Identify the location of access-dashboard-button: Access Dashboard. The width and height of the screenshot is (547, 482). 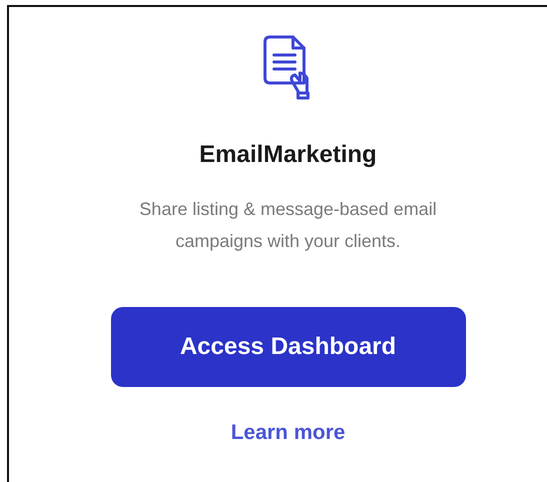
(288, 347).